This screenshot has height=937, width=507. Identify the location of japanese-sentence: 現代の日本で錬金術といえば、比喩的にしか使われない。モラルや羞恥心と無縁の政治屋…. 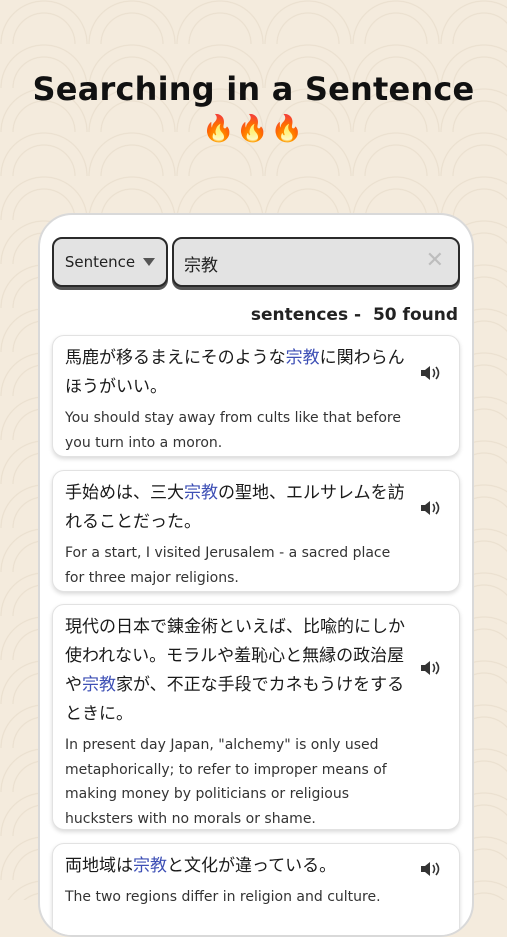
(235, 670).